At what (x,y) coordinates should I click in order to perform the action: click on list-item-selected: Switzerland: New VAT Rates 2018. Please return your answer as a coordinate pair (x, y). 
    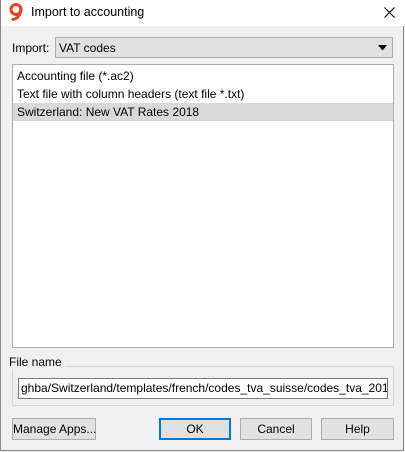
    Looking at the image, I should click on (203, 112).